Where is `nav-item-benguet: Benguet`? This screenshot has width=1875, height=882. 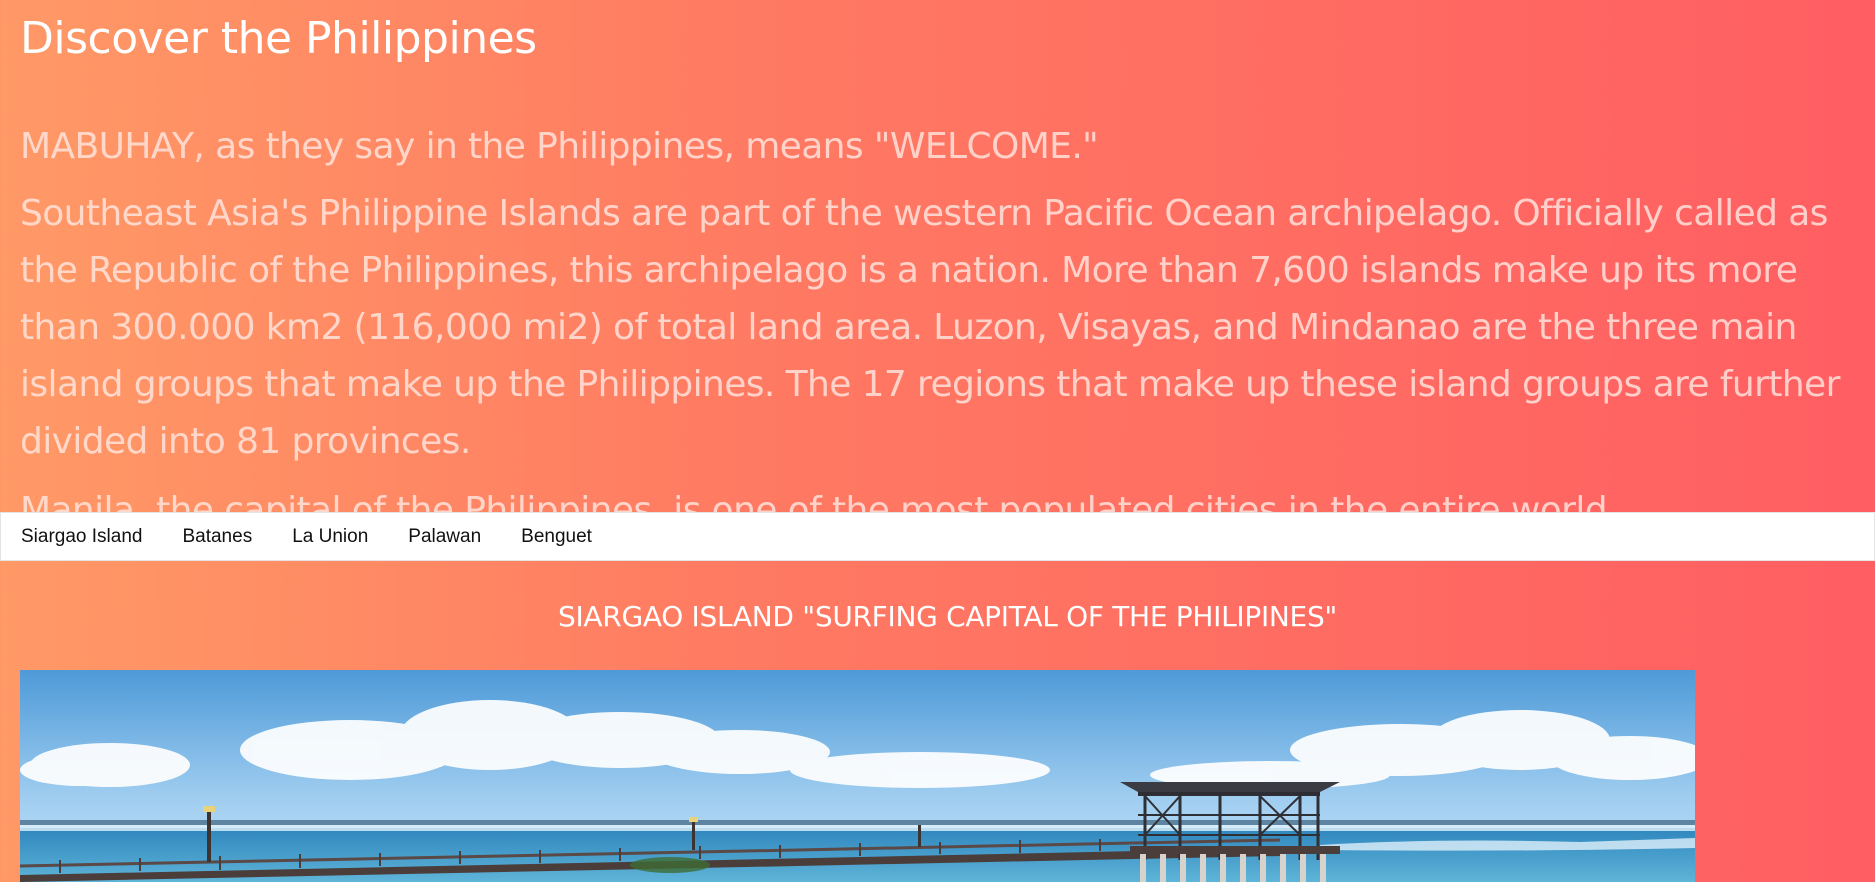
nav-item-benguet: Benguet is located at coordinates (556, 537).